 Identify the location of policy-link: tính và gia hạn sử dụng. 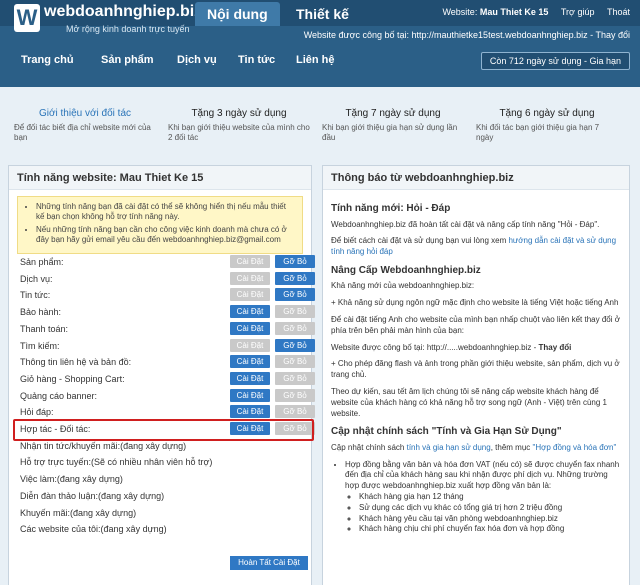
(449, 447).